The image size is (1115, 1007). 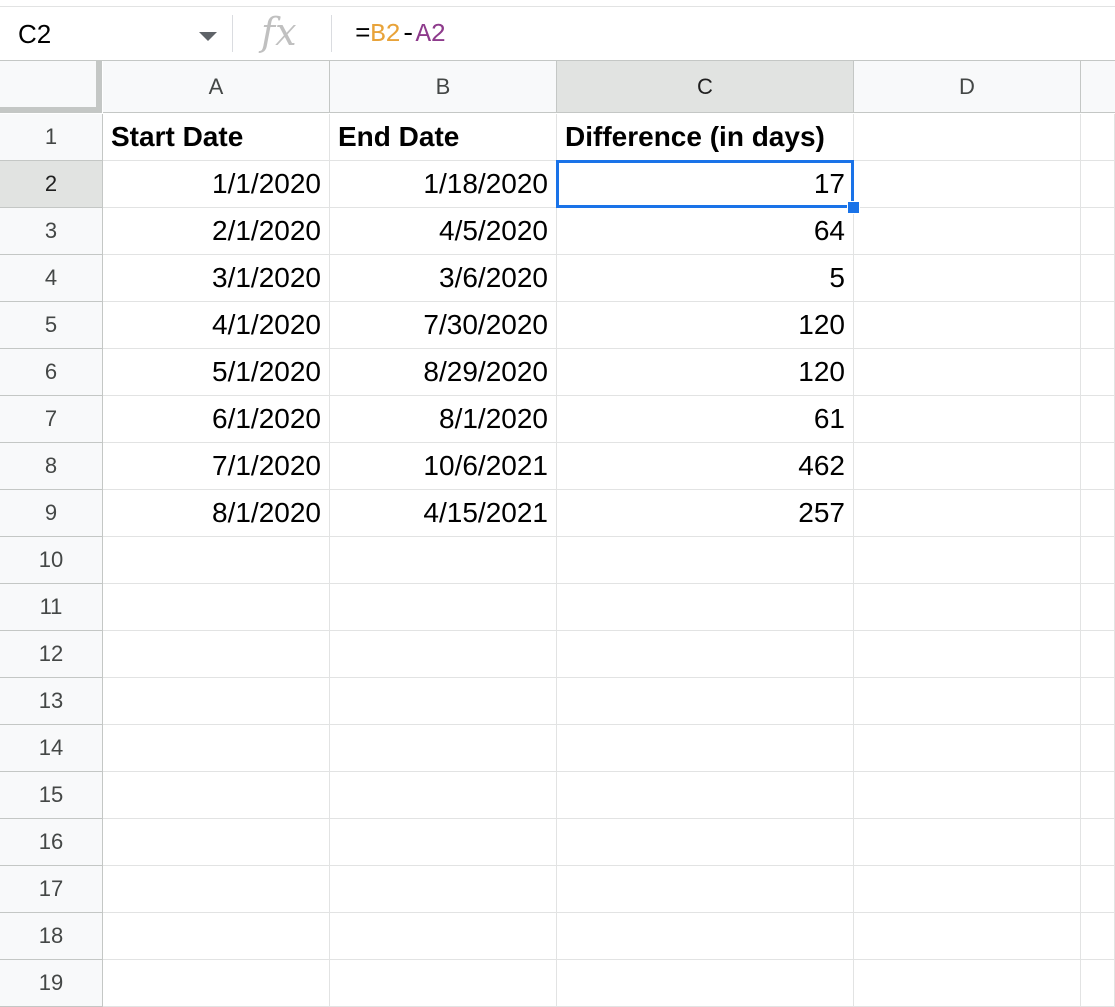 I want to click on cell-d19, so click(x=967, y=983).